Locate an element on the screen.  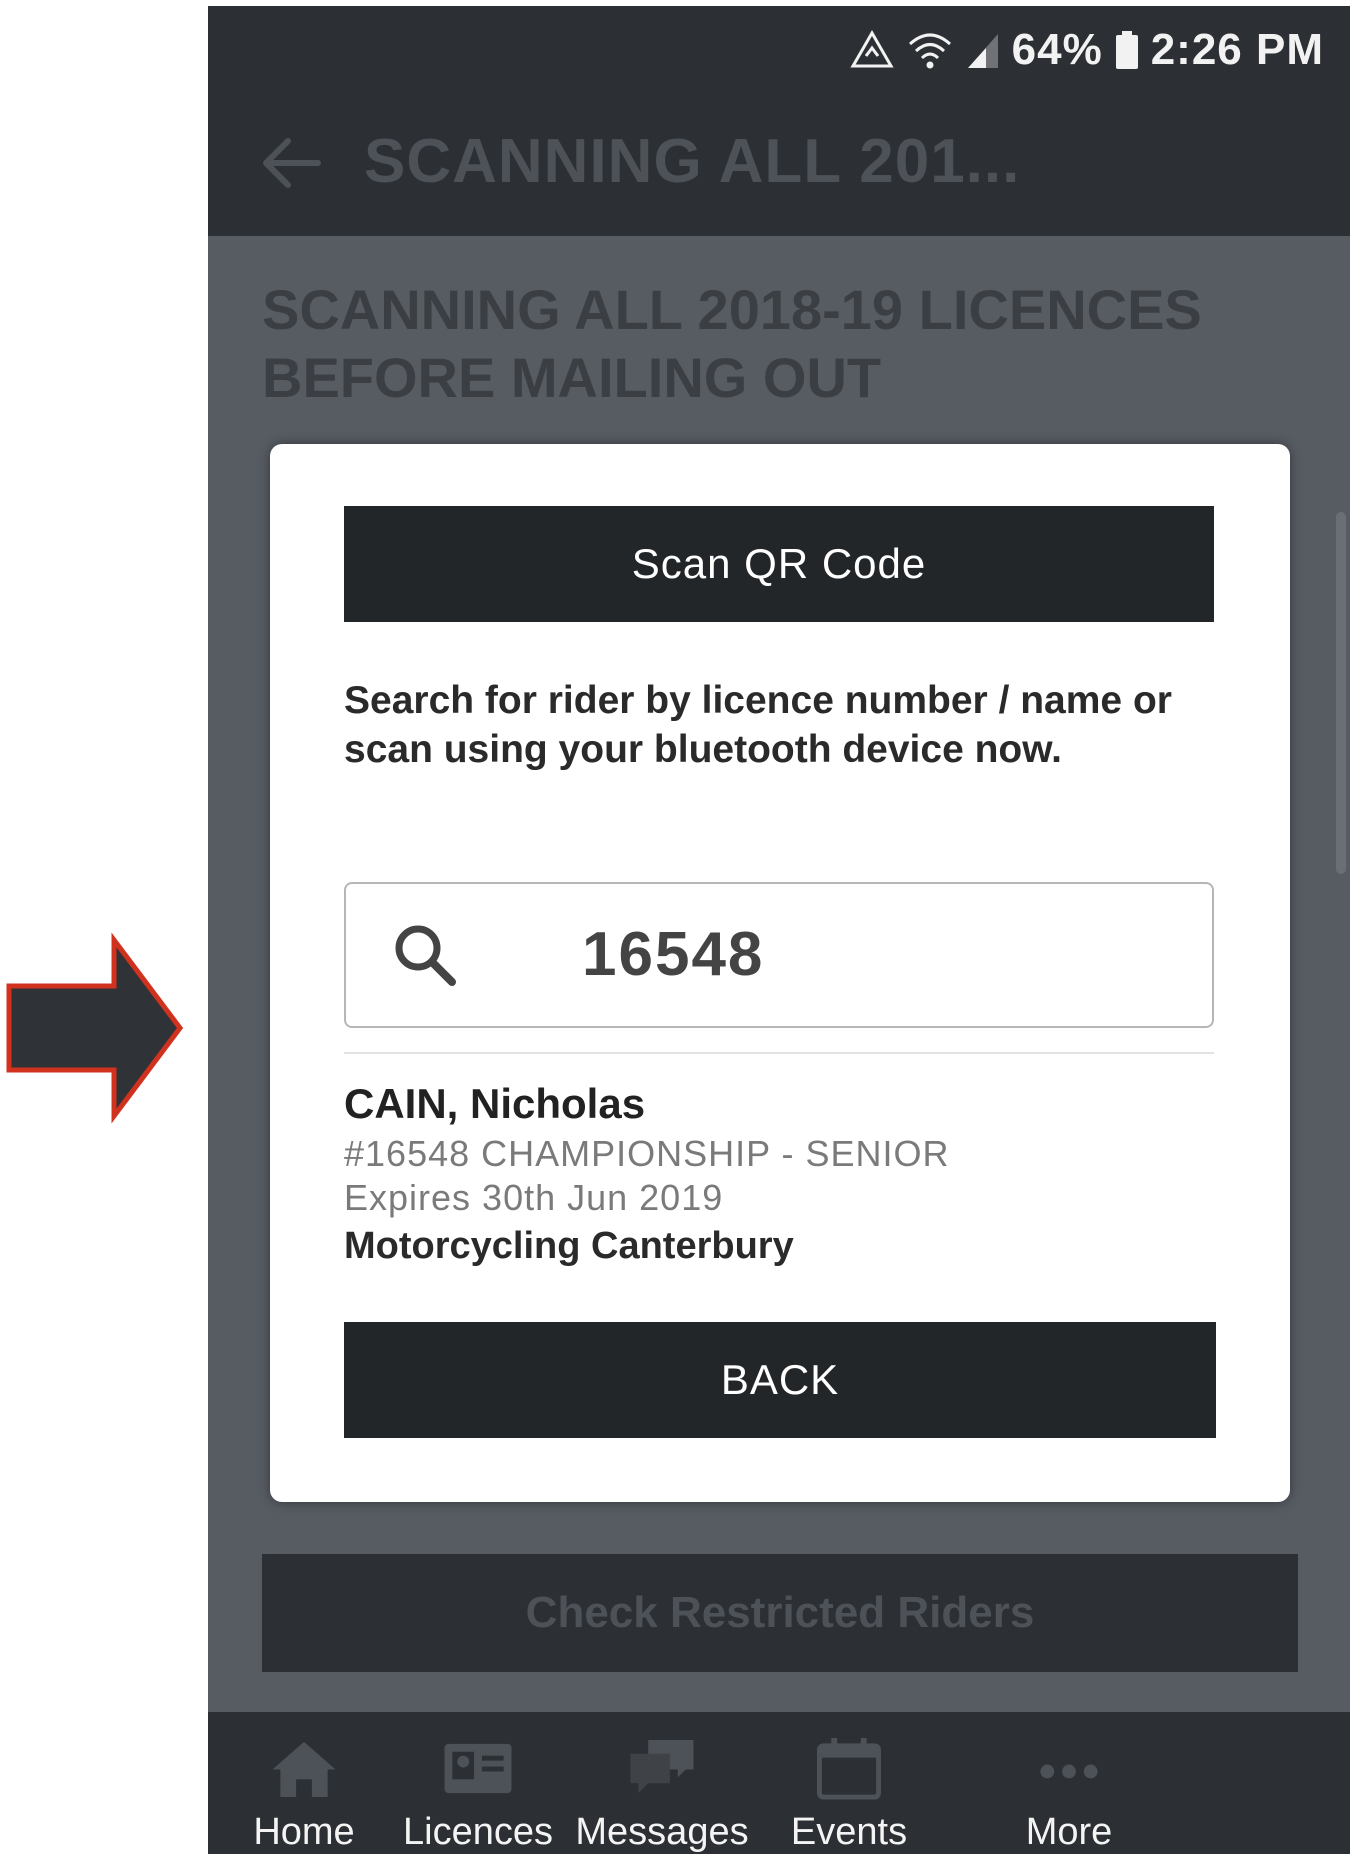
check-restricted-riders-button: Check Restricted Riders is located at coordinates (780, 1613).